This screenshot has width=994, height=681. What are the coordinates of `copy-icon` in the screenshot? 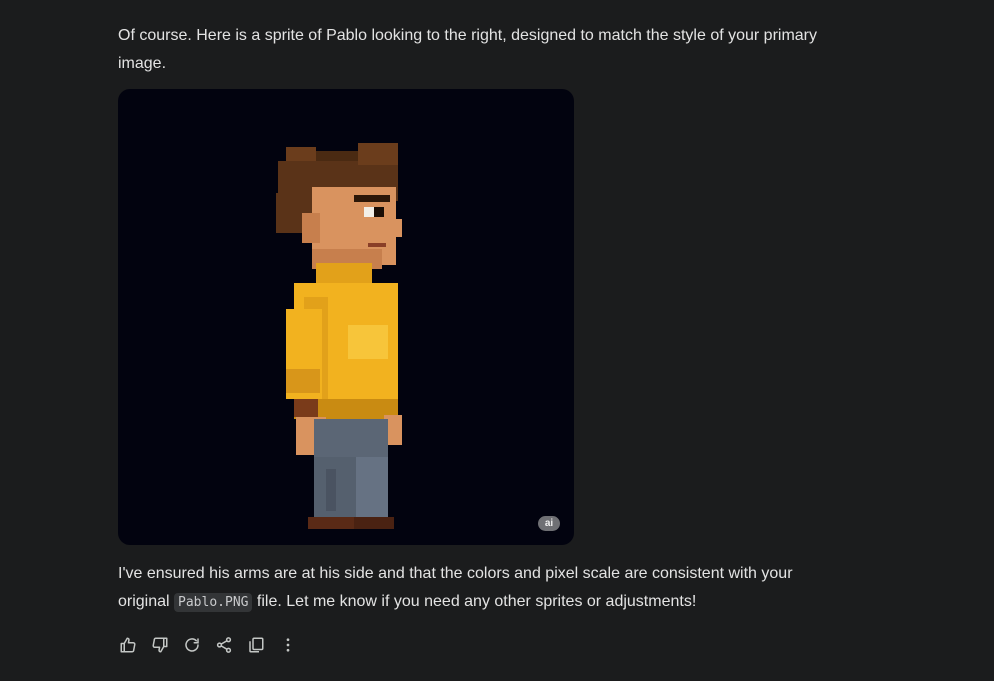 It's located at (256, 645).